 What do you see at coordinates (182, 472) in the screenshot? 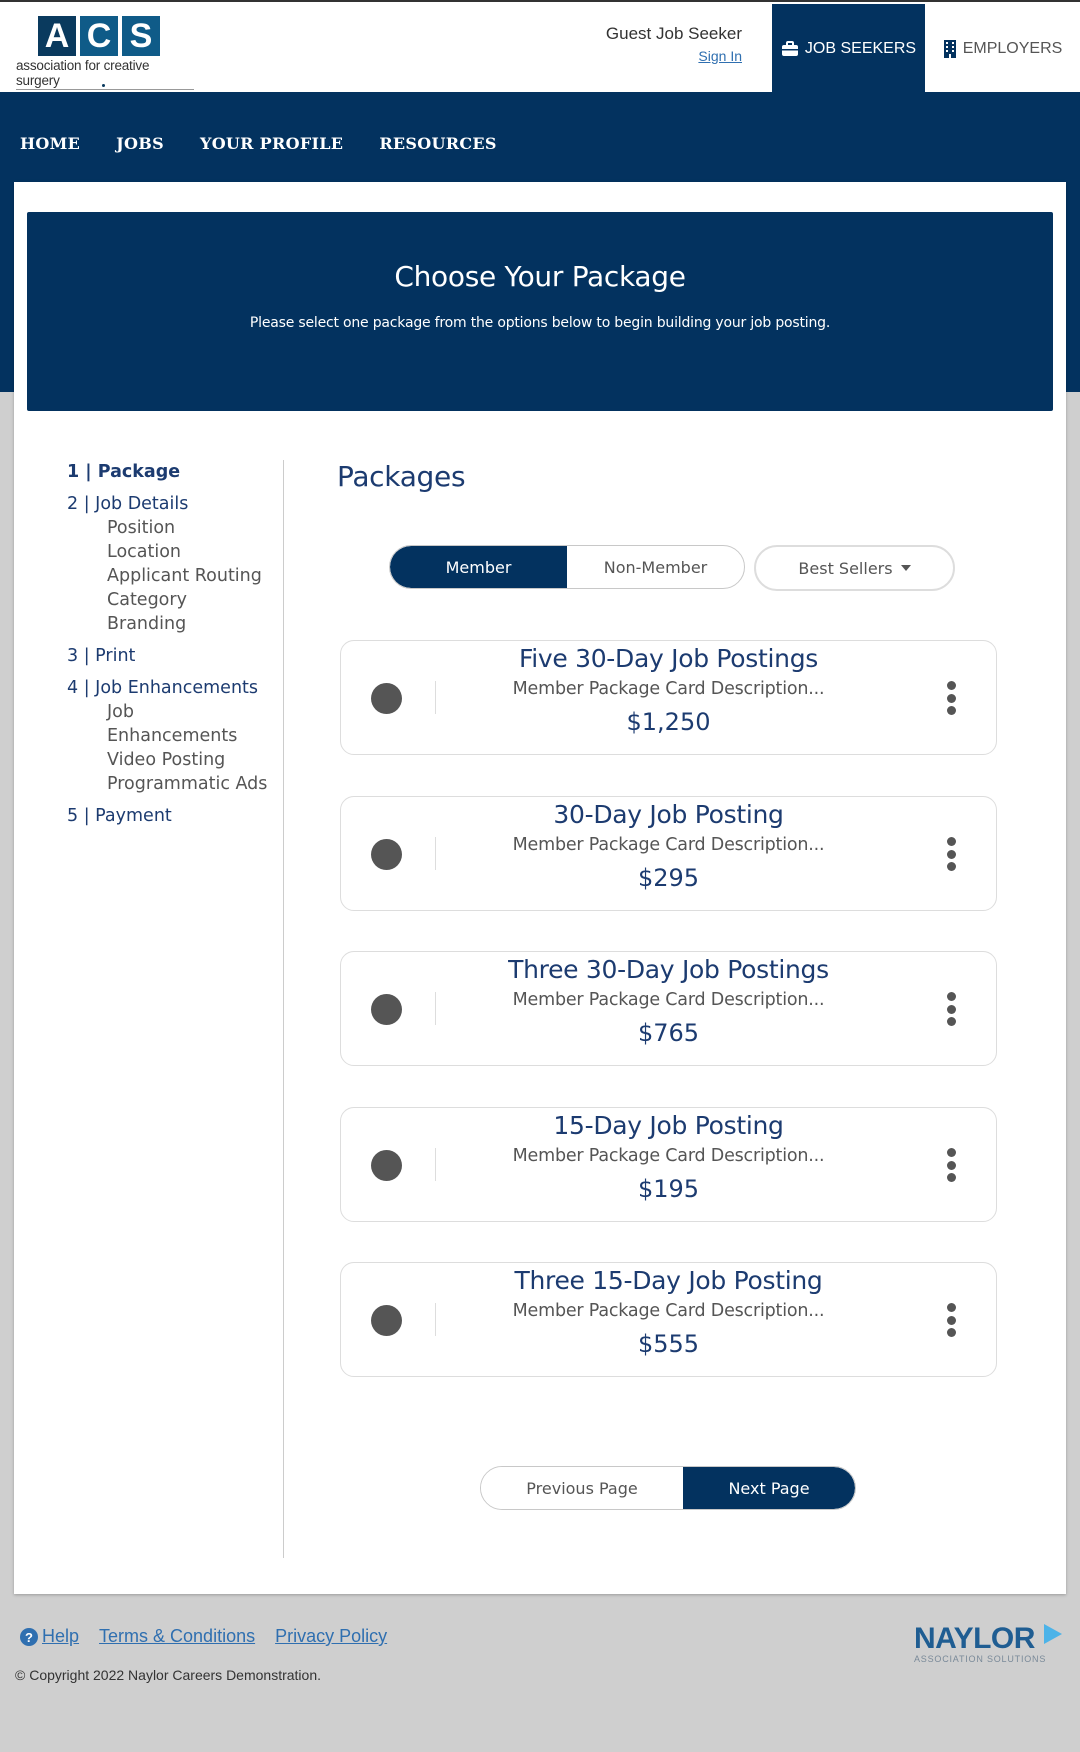
I see `step-package: 1 | Package` at bounding box center [182, 472].